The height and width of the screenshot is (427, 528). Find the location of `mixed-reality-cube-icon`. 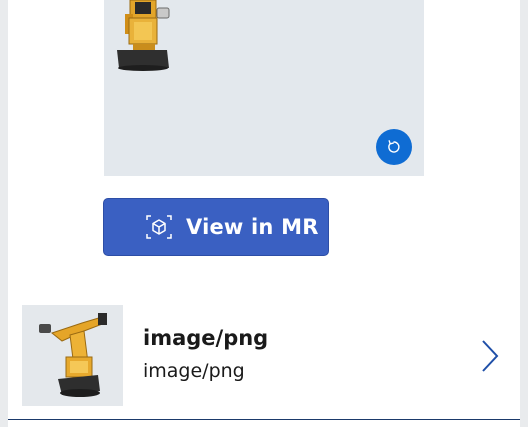

mixed-reality-cube-icon is located at coordinates (159, 227).